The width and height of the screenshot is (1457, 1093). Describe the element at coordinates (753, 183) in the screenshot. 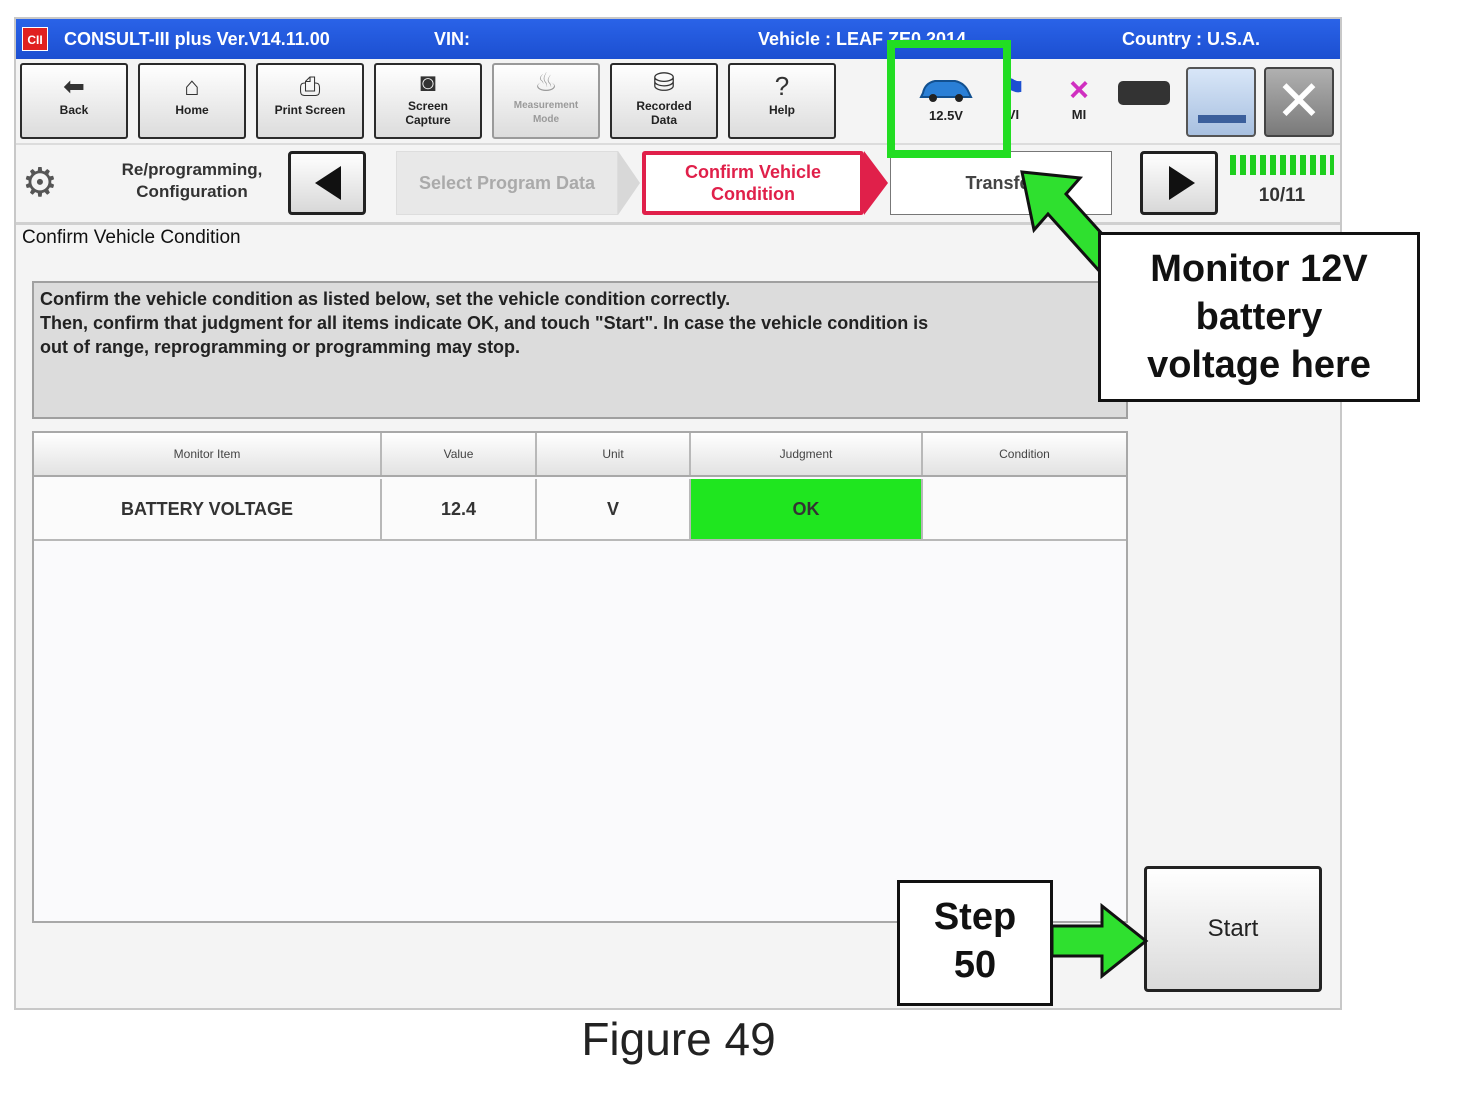

I see `step-confirm-vehicle-condition: Confirm Vehicle Condition` at that location.